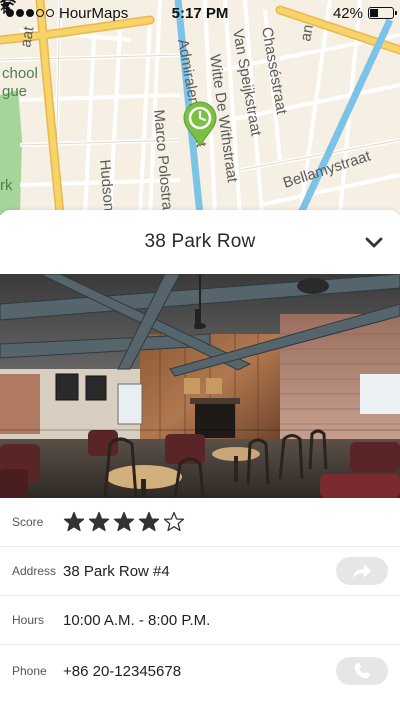 The image size is (400, 710). Describe the element at coordinates (122, 671) in the screenshot. I see `phone-value: +86 20-12345678` at that location.